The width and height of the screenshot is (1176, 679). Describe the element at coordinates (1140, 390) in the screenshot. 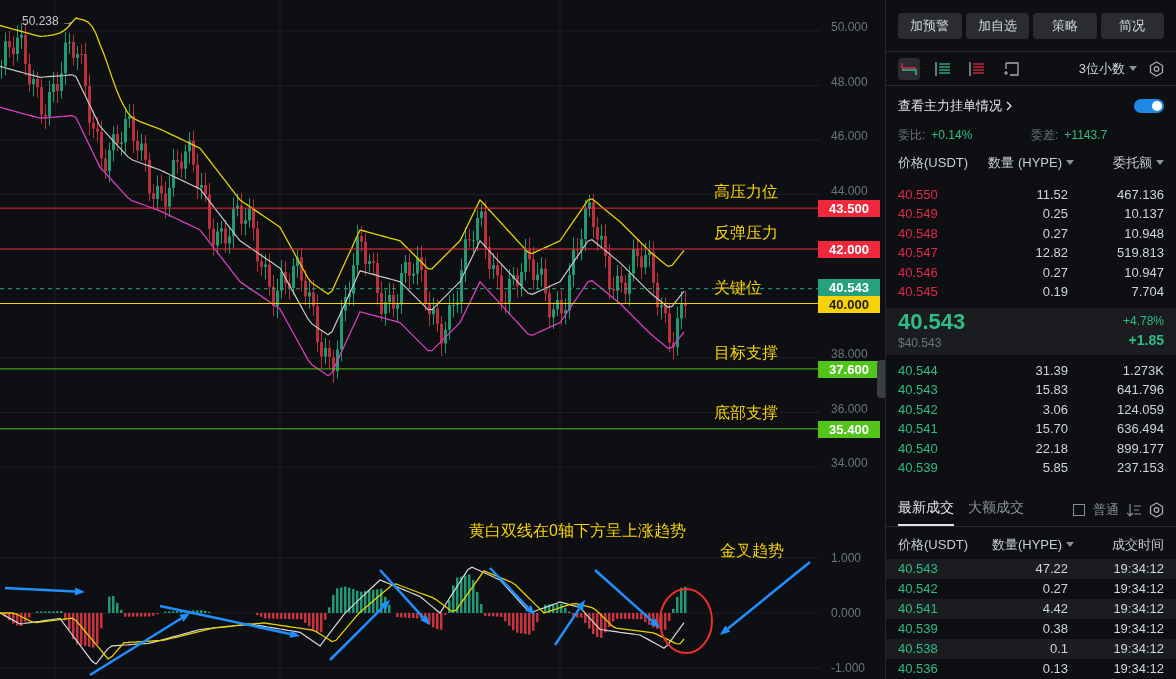

I see `bid-amount: 641.796` at that location.